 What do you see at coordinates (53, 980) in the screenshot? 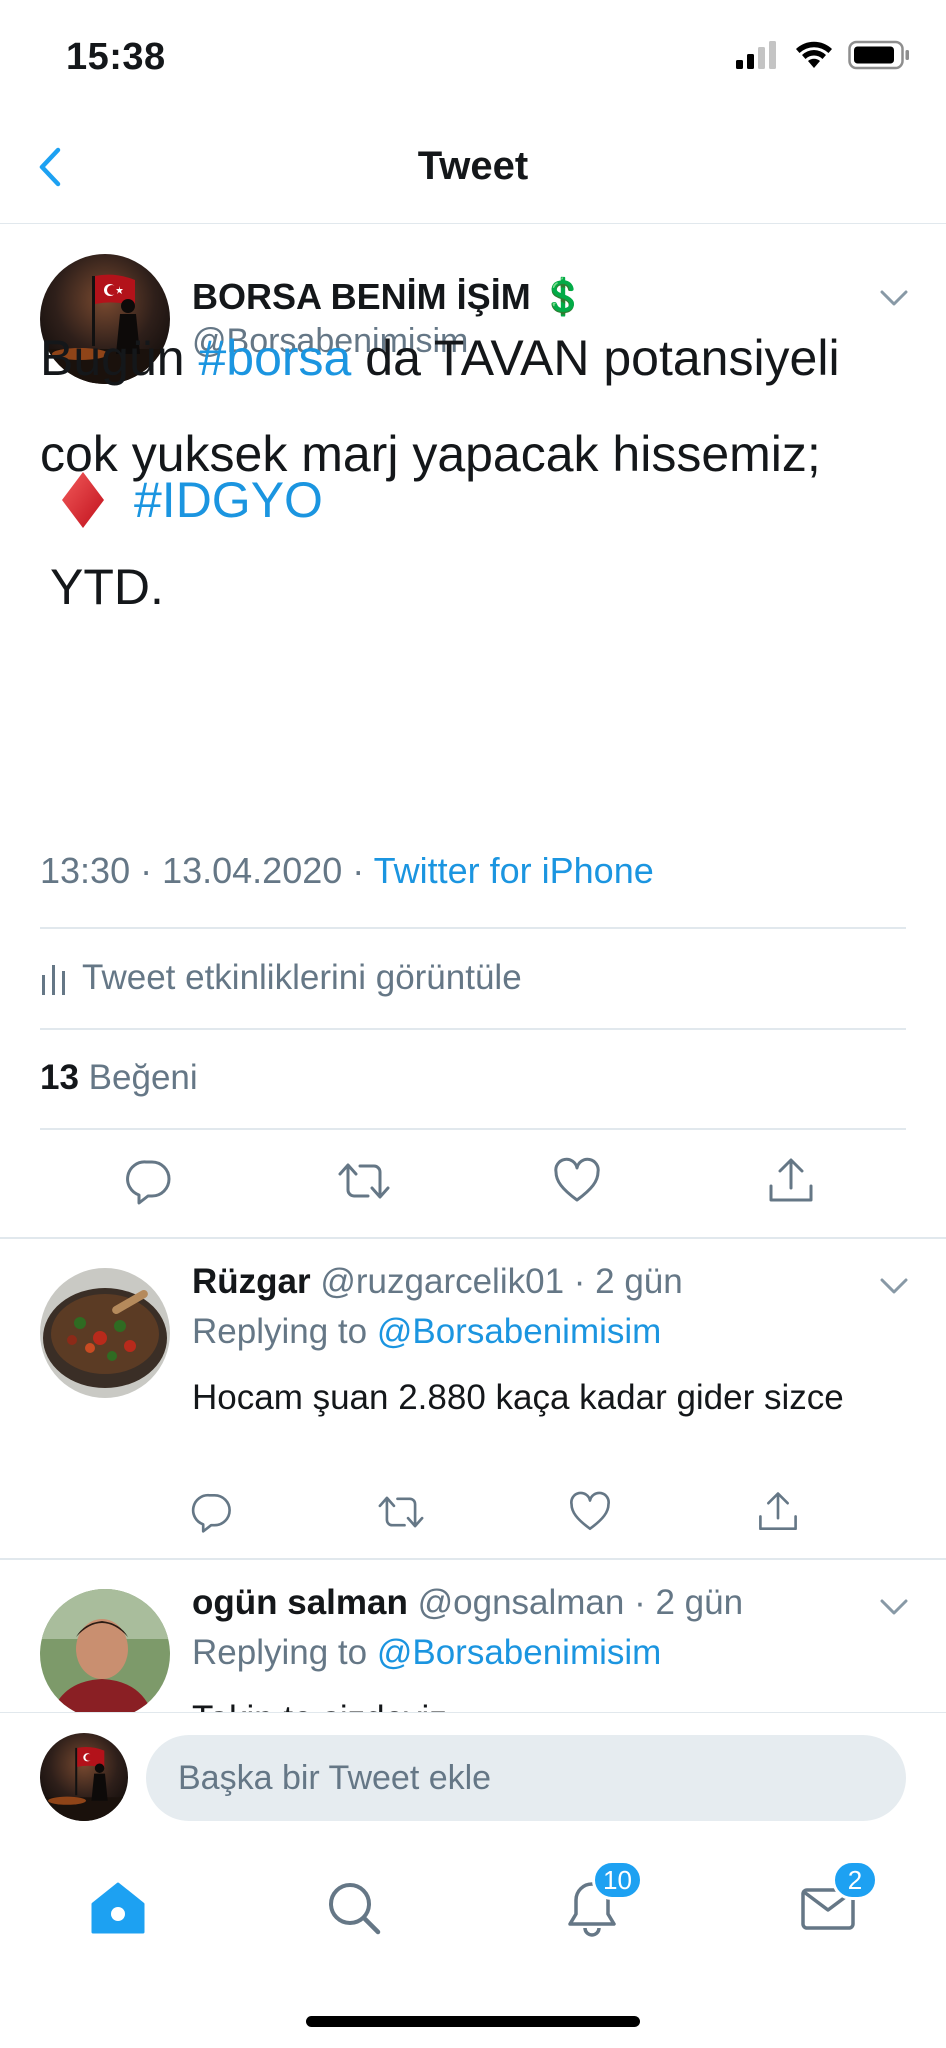
I see `analytics-icon` at bounding box center [53, 980].